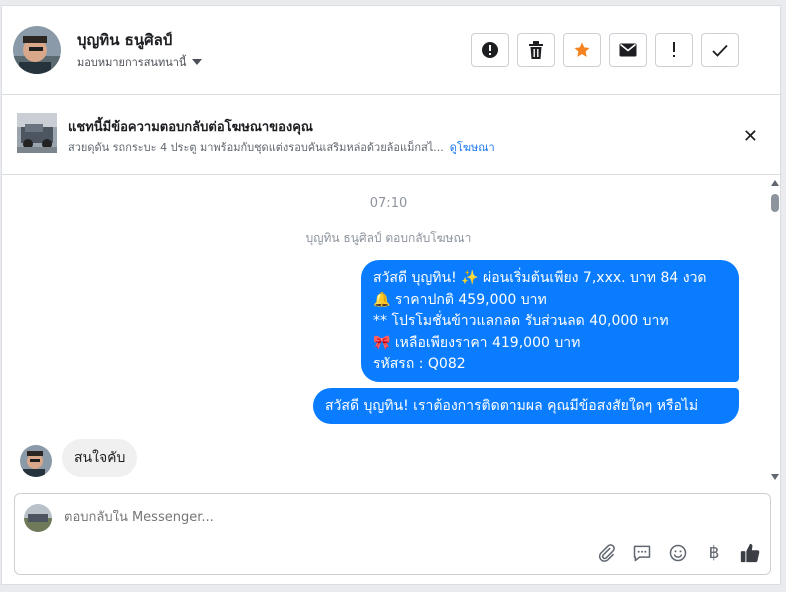 The width and height of the screenshot is (786, 592). I want to click on paperclip-icon, so click(606, 553).